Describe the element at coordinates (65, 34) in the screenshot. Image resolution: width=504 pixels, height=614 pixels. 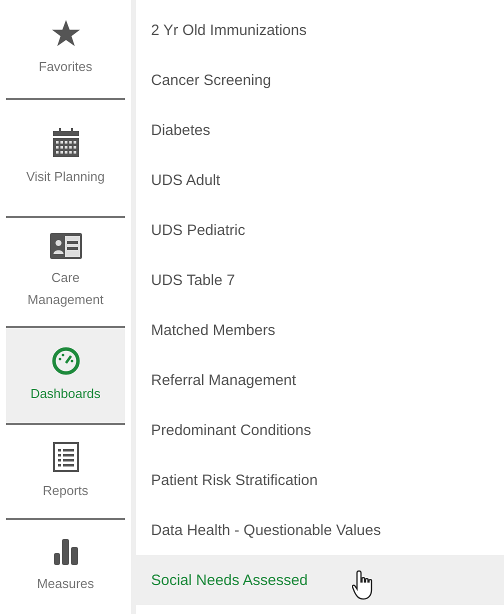
I see `star-icon` at that location.